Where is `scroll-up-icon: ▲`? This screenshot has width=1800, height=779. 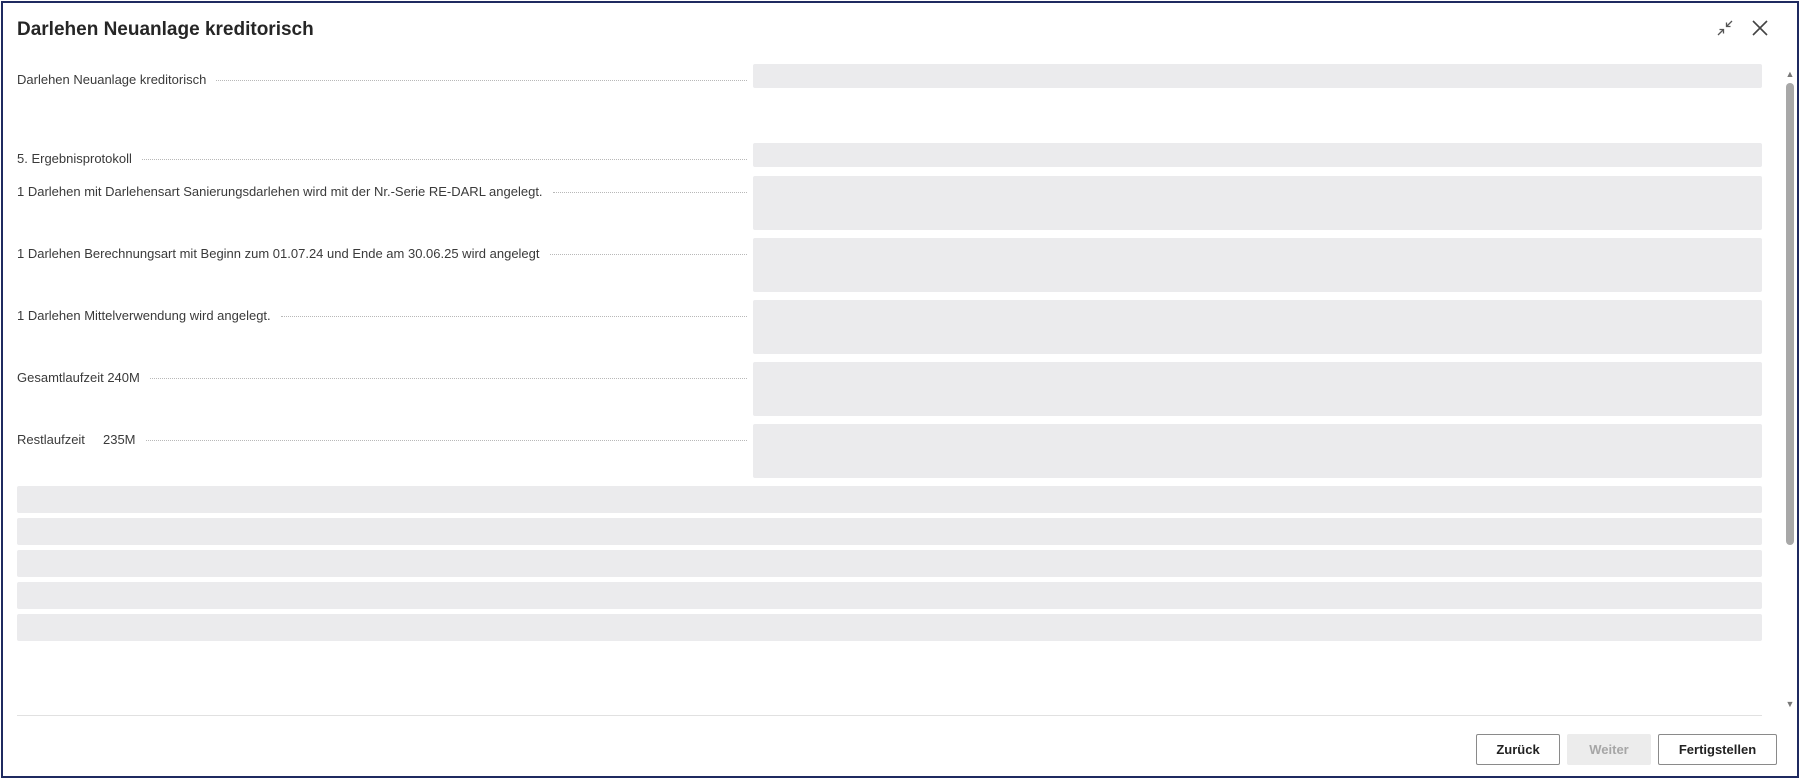
scroll-up-icon: ▲ is located at coordinates (1790, 74).